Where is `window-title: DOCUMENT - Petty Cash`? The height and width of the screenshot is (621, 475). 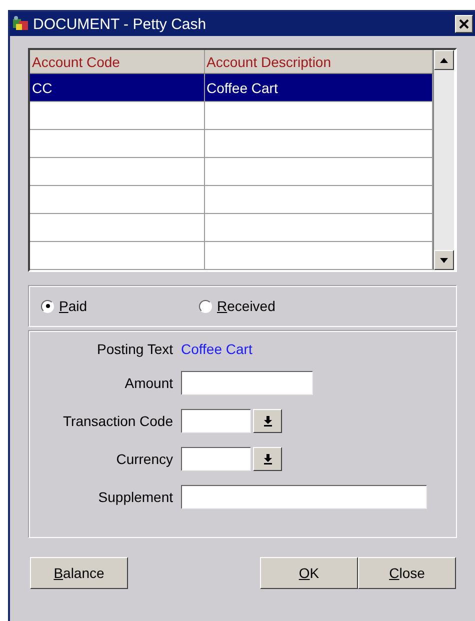 window-title: DOCUMENT - Petty Cash is located at coordinates (119, 24).